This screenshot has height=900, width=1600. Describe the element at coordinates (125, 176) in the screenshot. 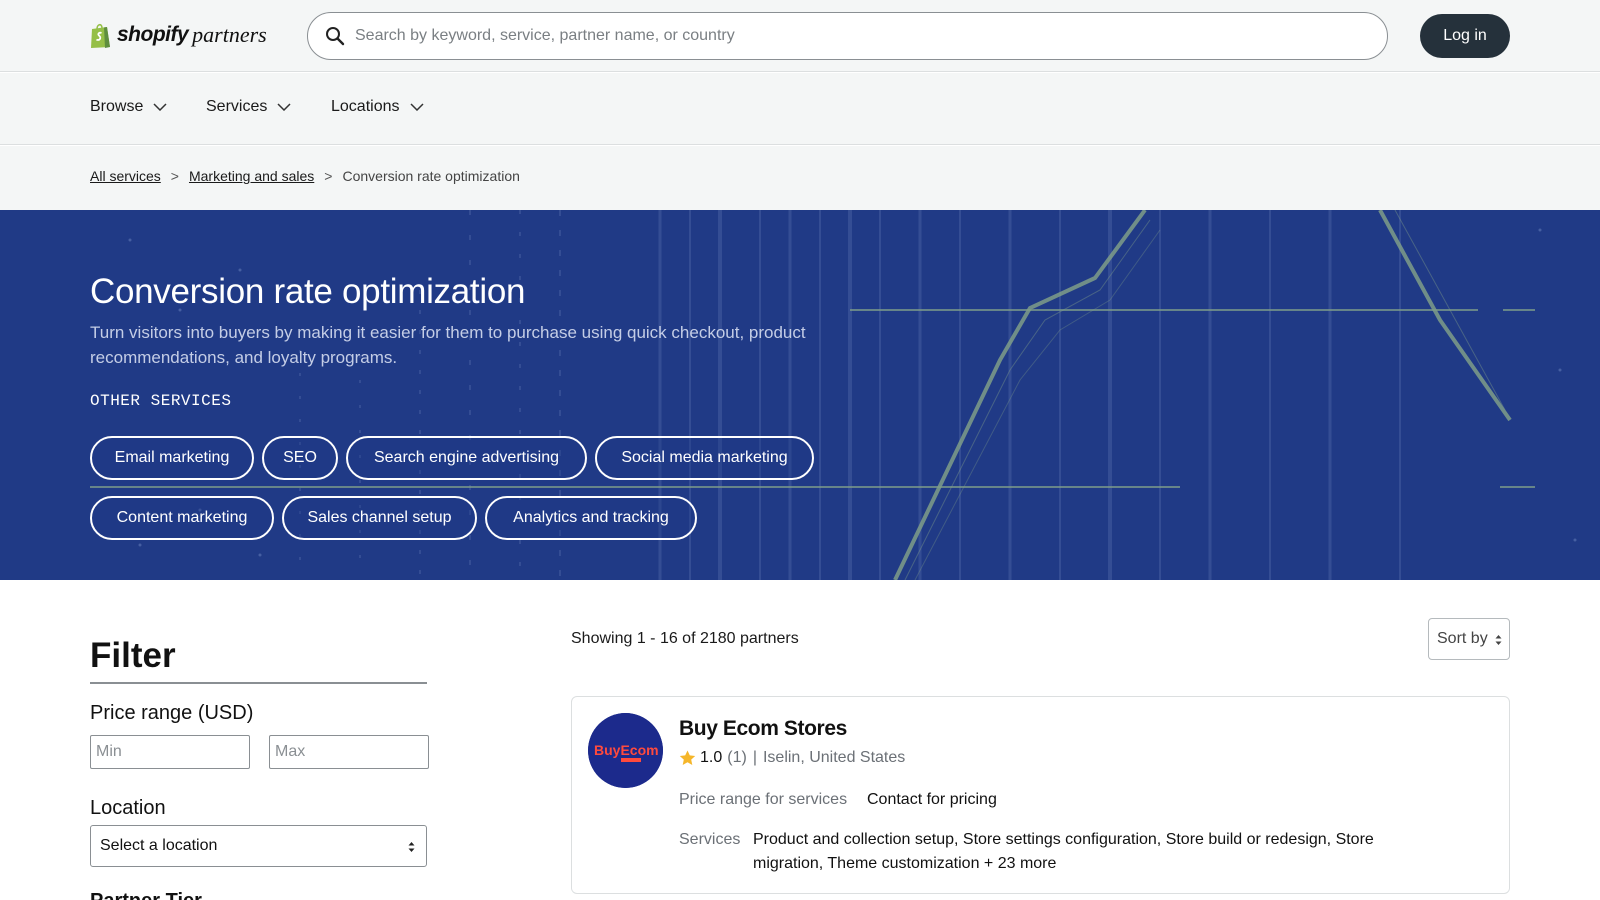

I see `breadcrumb-link-all-services: All services` at that location.